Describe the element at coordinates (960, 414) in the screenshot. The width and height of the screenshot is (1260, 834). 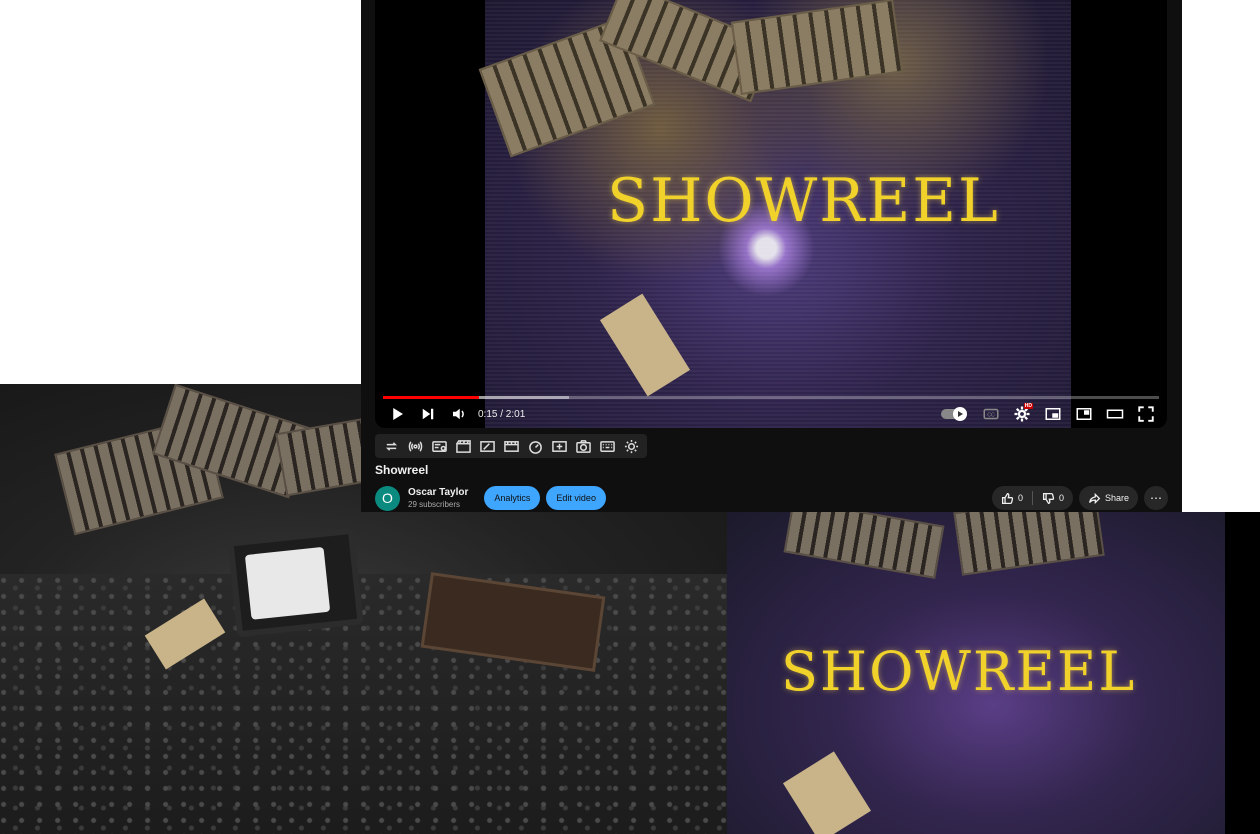
I see `autoplay-knob` at that location.